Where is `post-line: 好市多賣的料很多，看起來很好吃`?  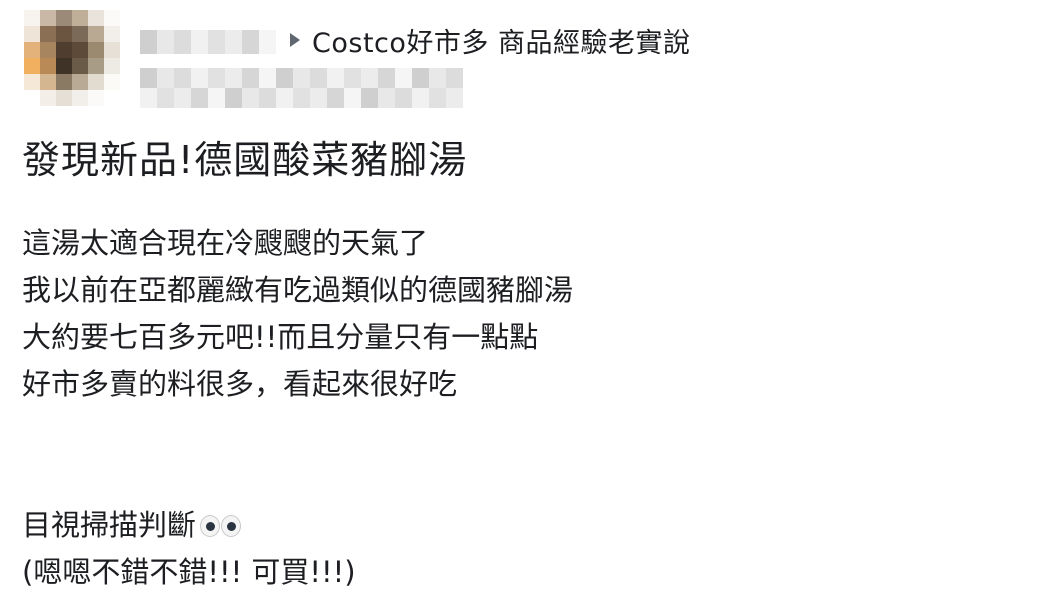 post-line: 好市多賣的料很多，看起來很好吃 is located at coordinates (240, 384).